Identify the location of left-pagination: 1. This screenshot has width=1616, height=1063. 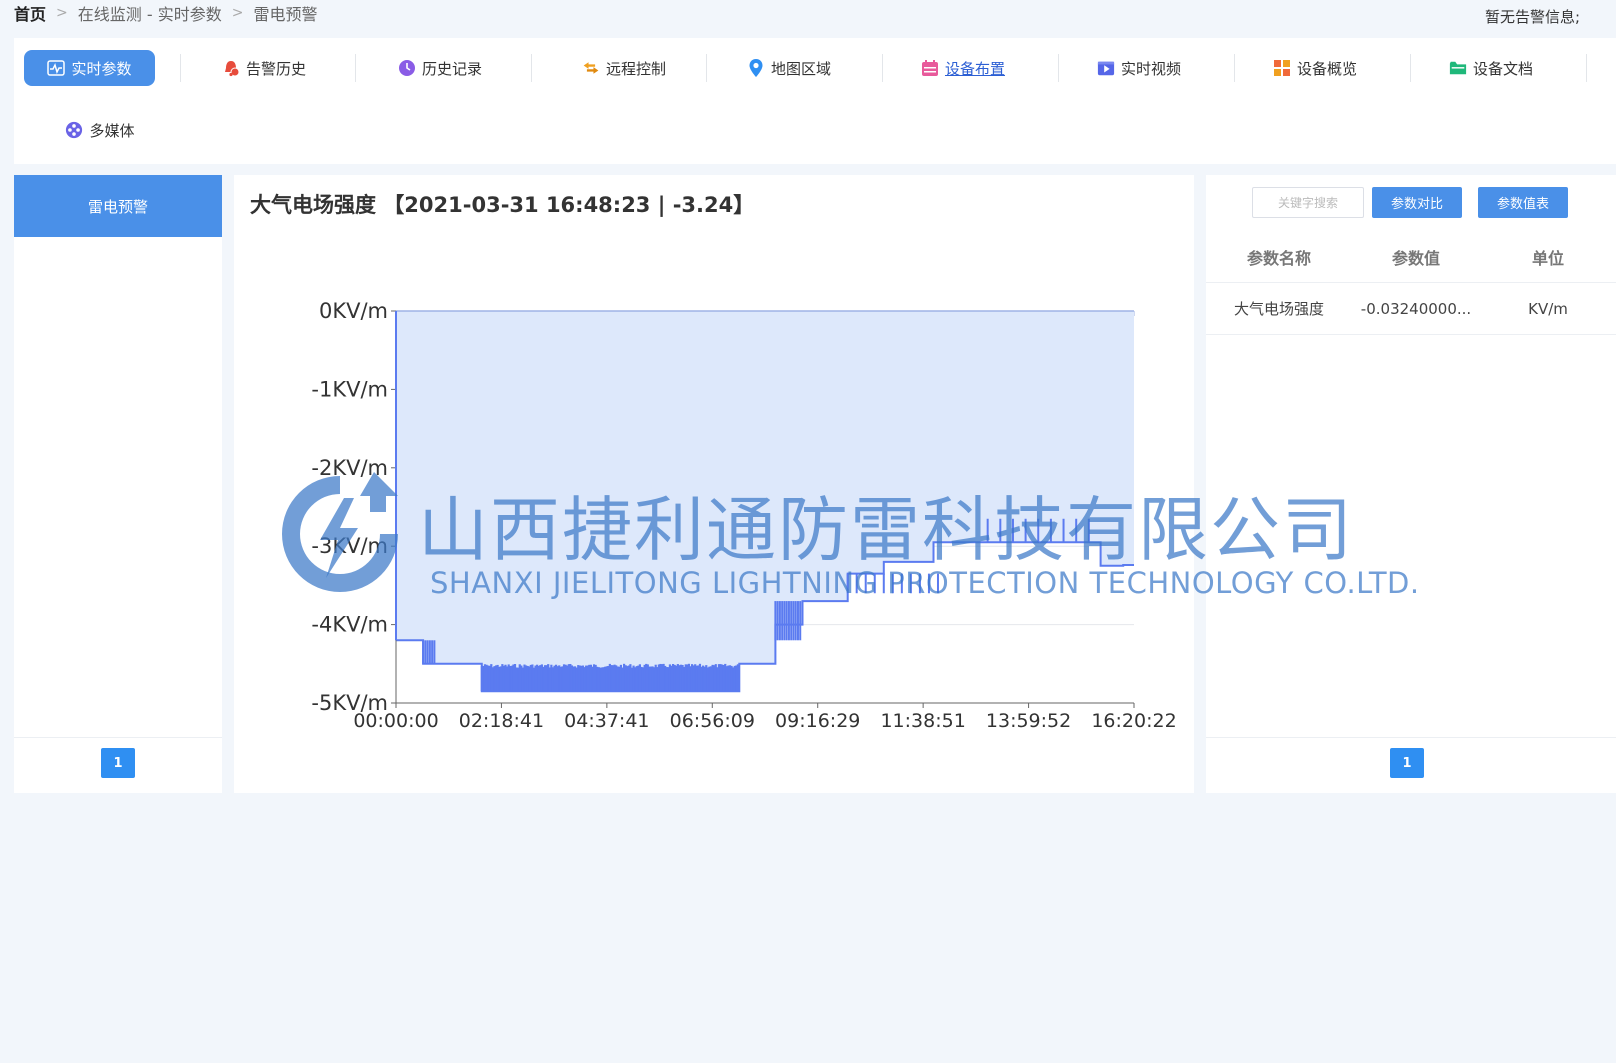
(118, 765).